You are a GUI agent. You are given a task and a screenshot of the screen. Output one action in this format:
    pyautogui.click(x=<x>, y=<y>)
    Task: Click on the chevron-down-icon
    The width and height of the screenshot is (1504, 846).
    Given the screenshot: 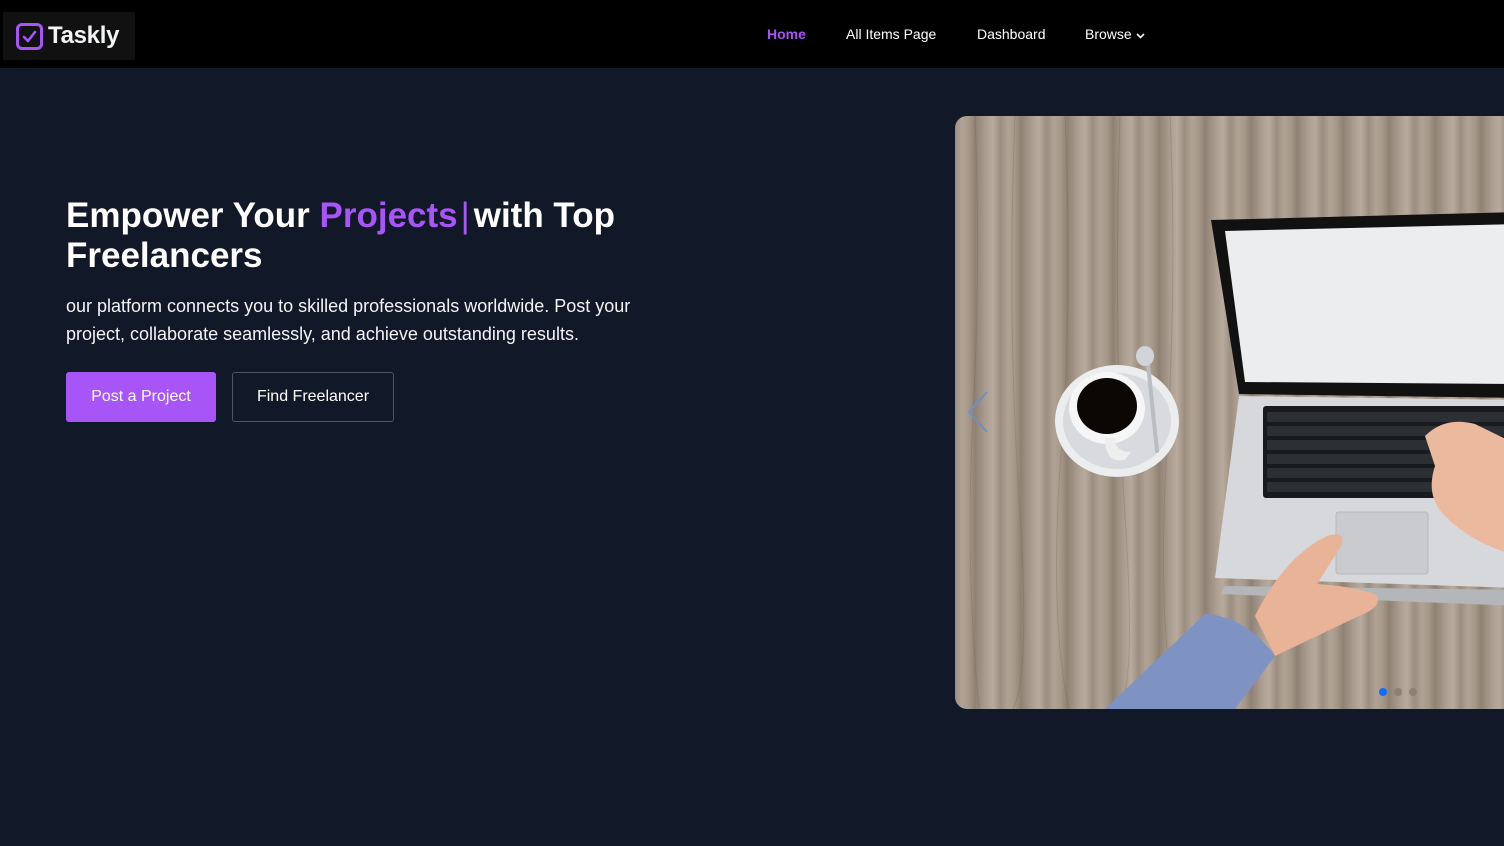 What is the action you would take?
    pyautogui.click(x=1140, y=34)
    